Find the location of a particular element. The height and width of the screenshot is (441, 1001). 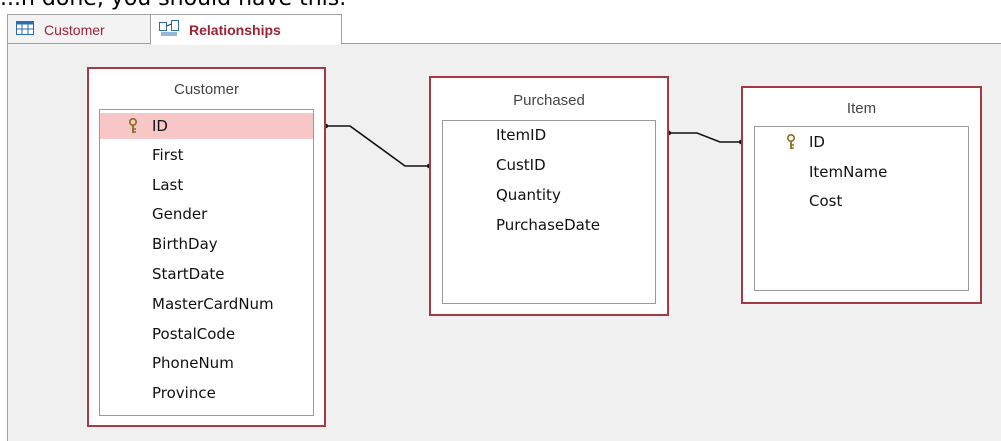

table-item-field-list: ID ItemName Cost is located at coordinates (861, 208).